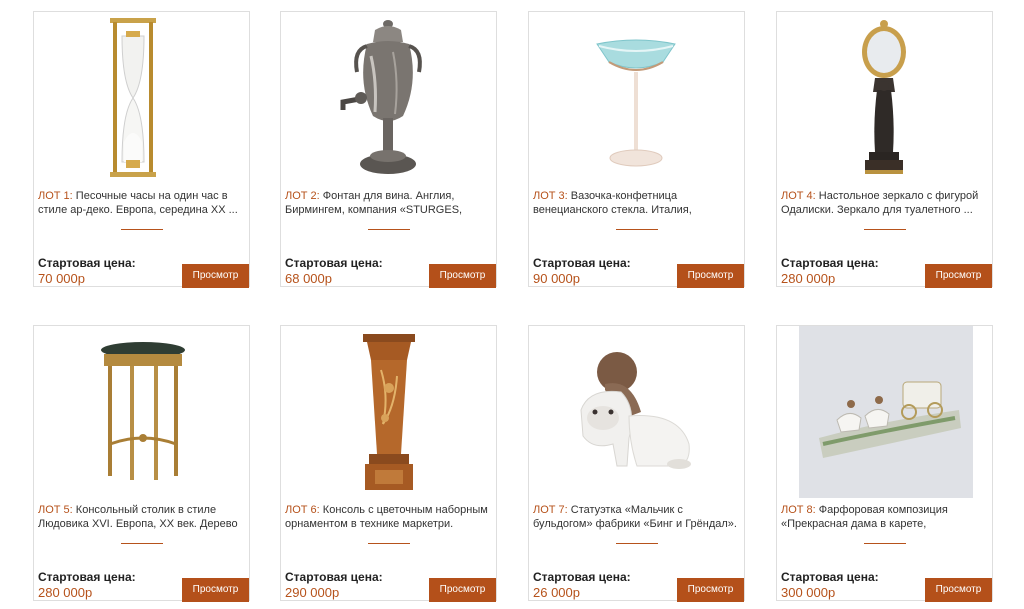  Describe the element at coordinates (389, 412) in the screenshot. I see `marquetry-pedestal-image` at that location.